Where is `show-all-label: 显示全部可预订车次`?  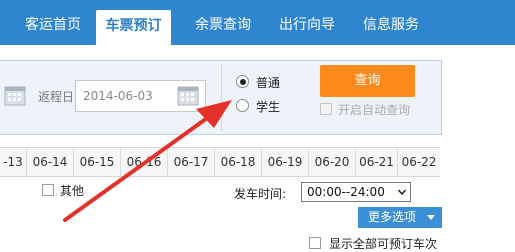 show-all-label: 显示全部可预订车次 is located at coordinates (383, 244).